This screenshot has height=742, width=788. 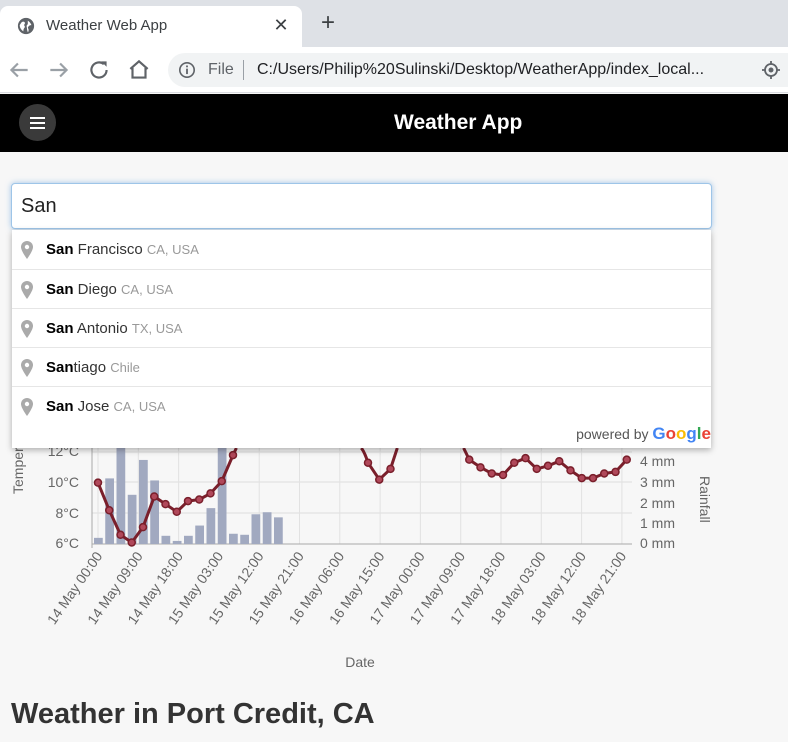 What do you see at coordinates (362, 496) in the screenshot?
I see `plot-area` at bounding box center [362, 496].